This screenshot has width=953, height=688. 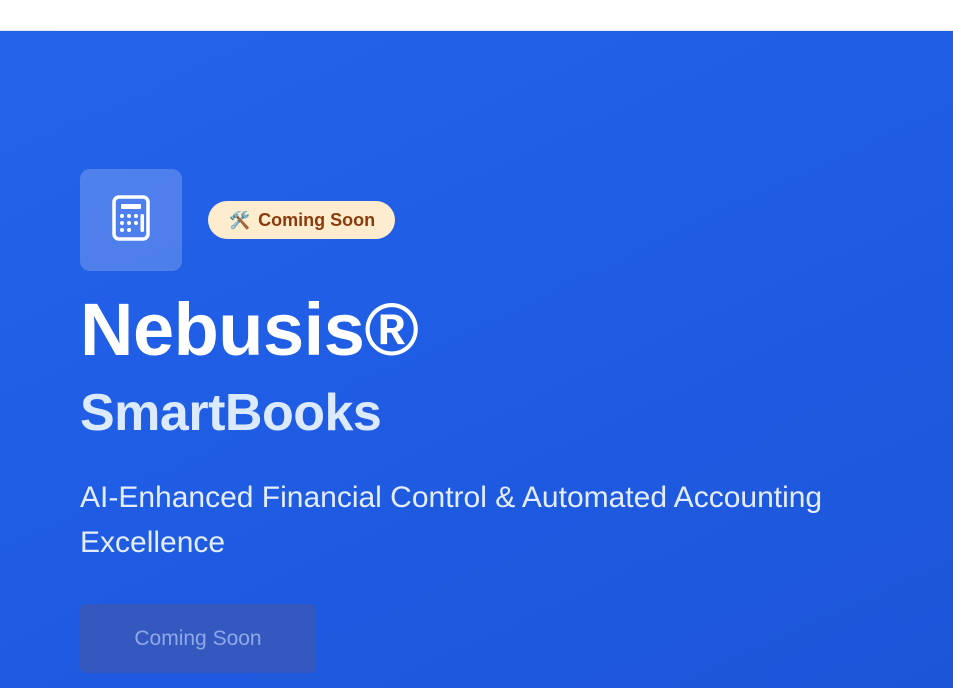 I want to click on hammer-and-wrench-icon: 🛠️, so click(x=240, y=220).